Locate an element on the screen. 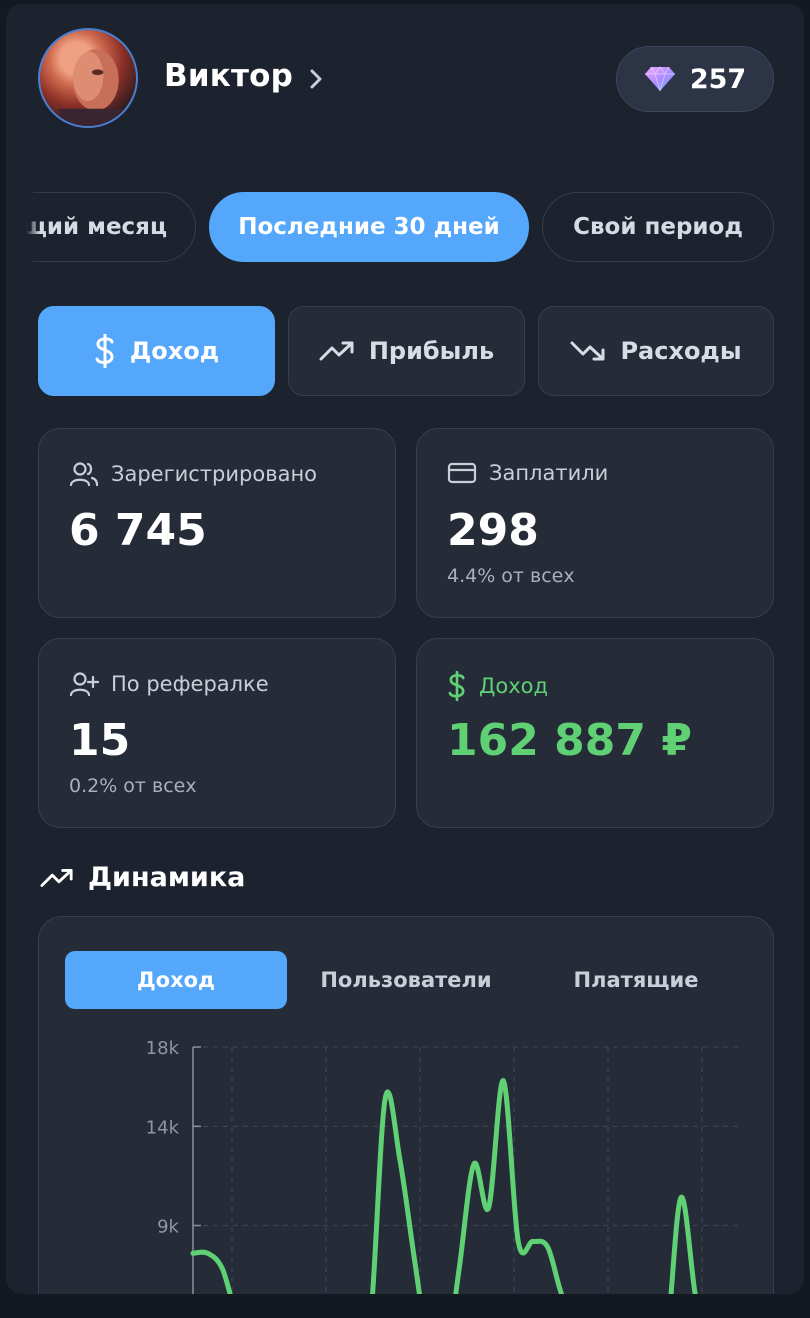  stat-registered-label-row: Зарегистрировано is located at coordinates (193, 474).